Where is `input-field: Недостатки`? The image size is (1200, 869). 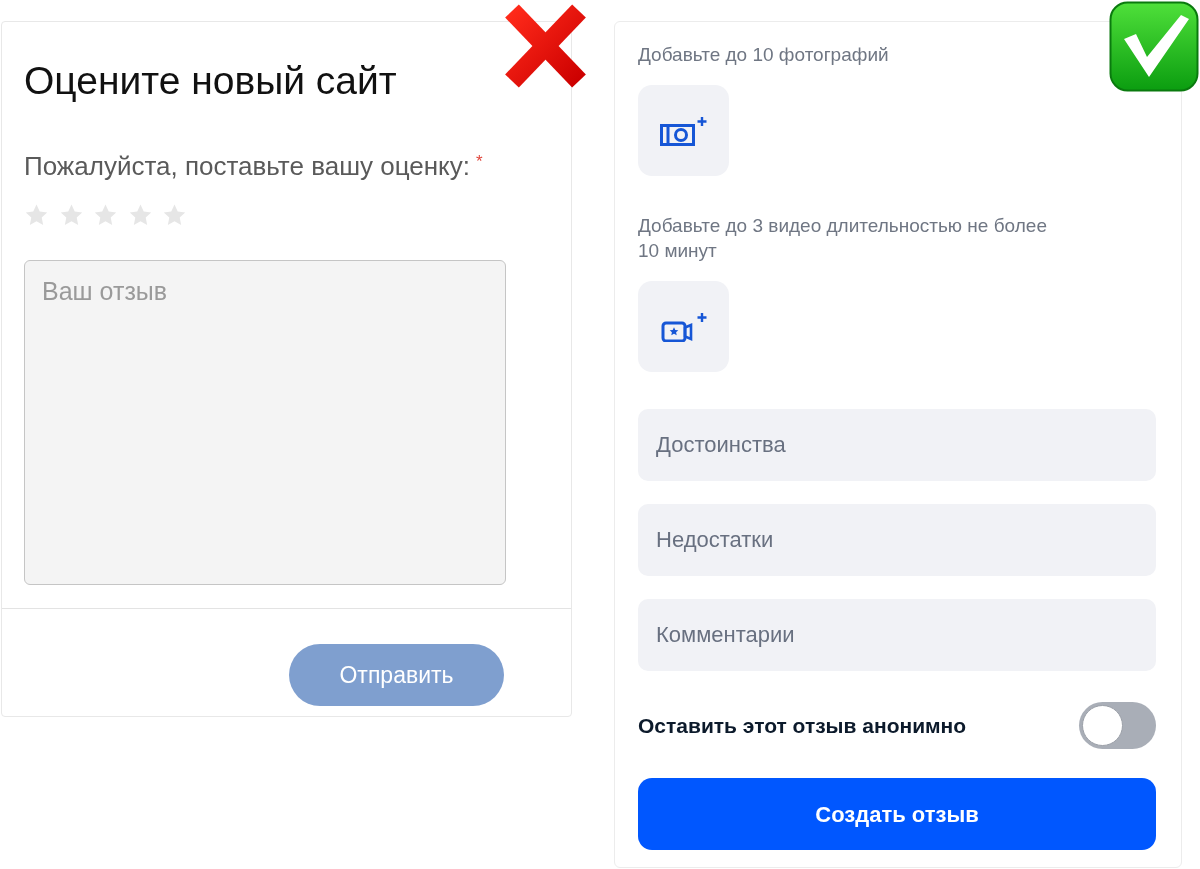 input-field: Недостатки is located at coordinates (897, 540).